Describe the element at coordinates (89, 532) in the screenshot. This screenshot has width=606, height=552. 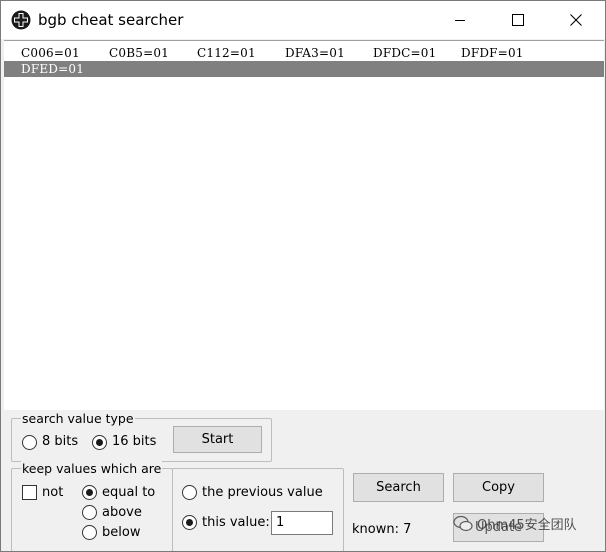
I see `radio-below` at that location.